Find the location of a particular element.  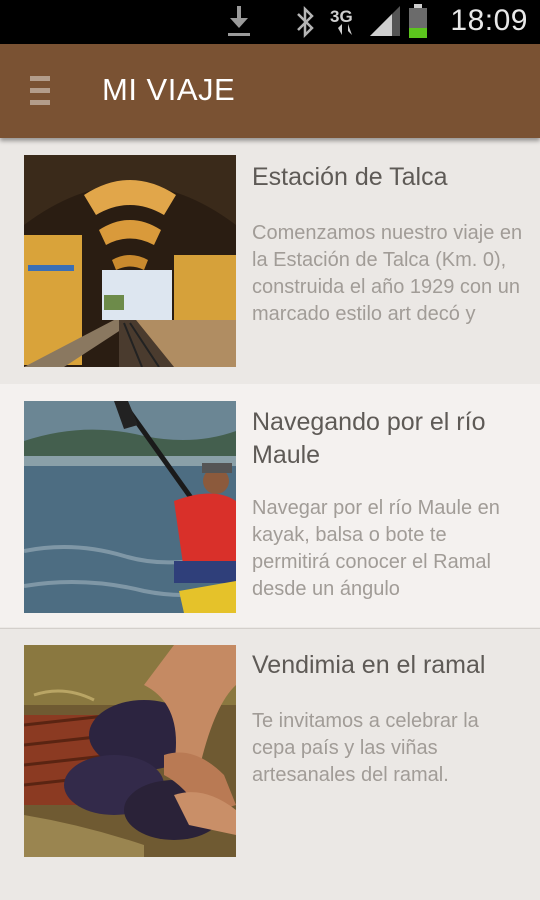

train-station-photo is located at coordinates (130, 261).